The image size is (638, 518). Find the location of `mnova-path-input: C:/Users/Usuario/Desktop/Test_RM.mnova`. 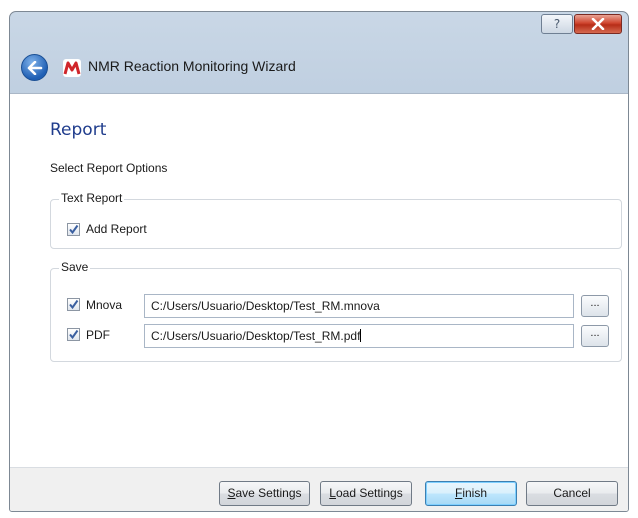

mnova-path-input: C:/Users/Usuario/Desktop/Test_RM.mnova is located at coordinates (359, 306).